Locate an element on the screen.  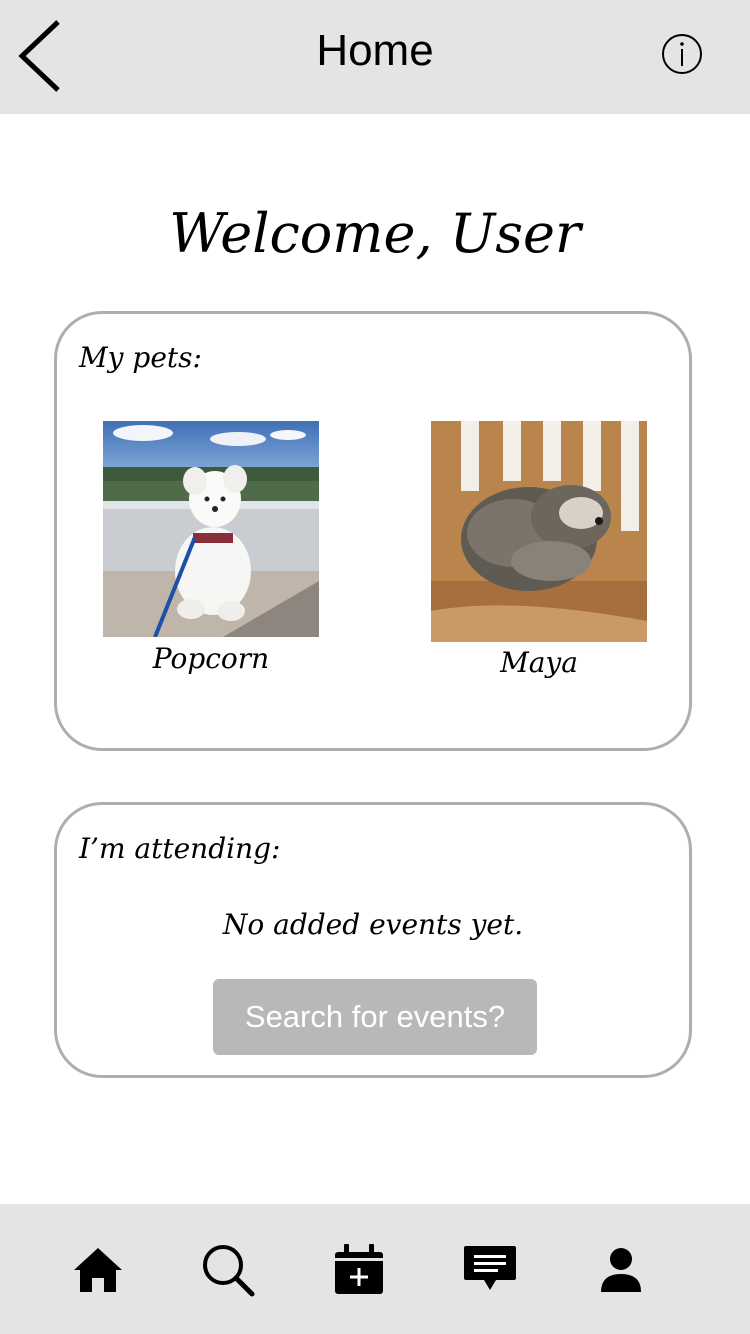
bottom-tab-bar is located at coordinates (375, 1269).